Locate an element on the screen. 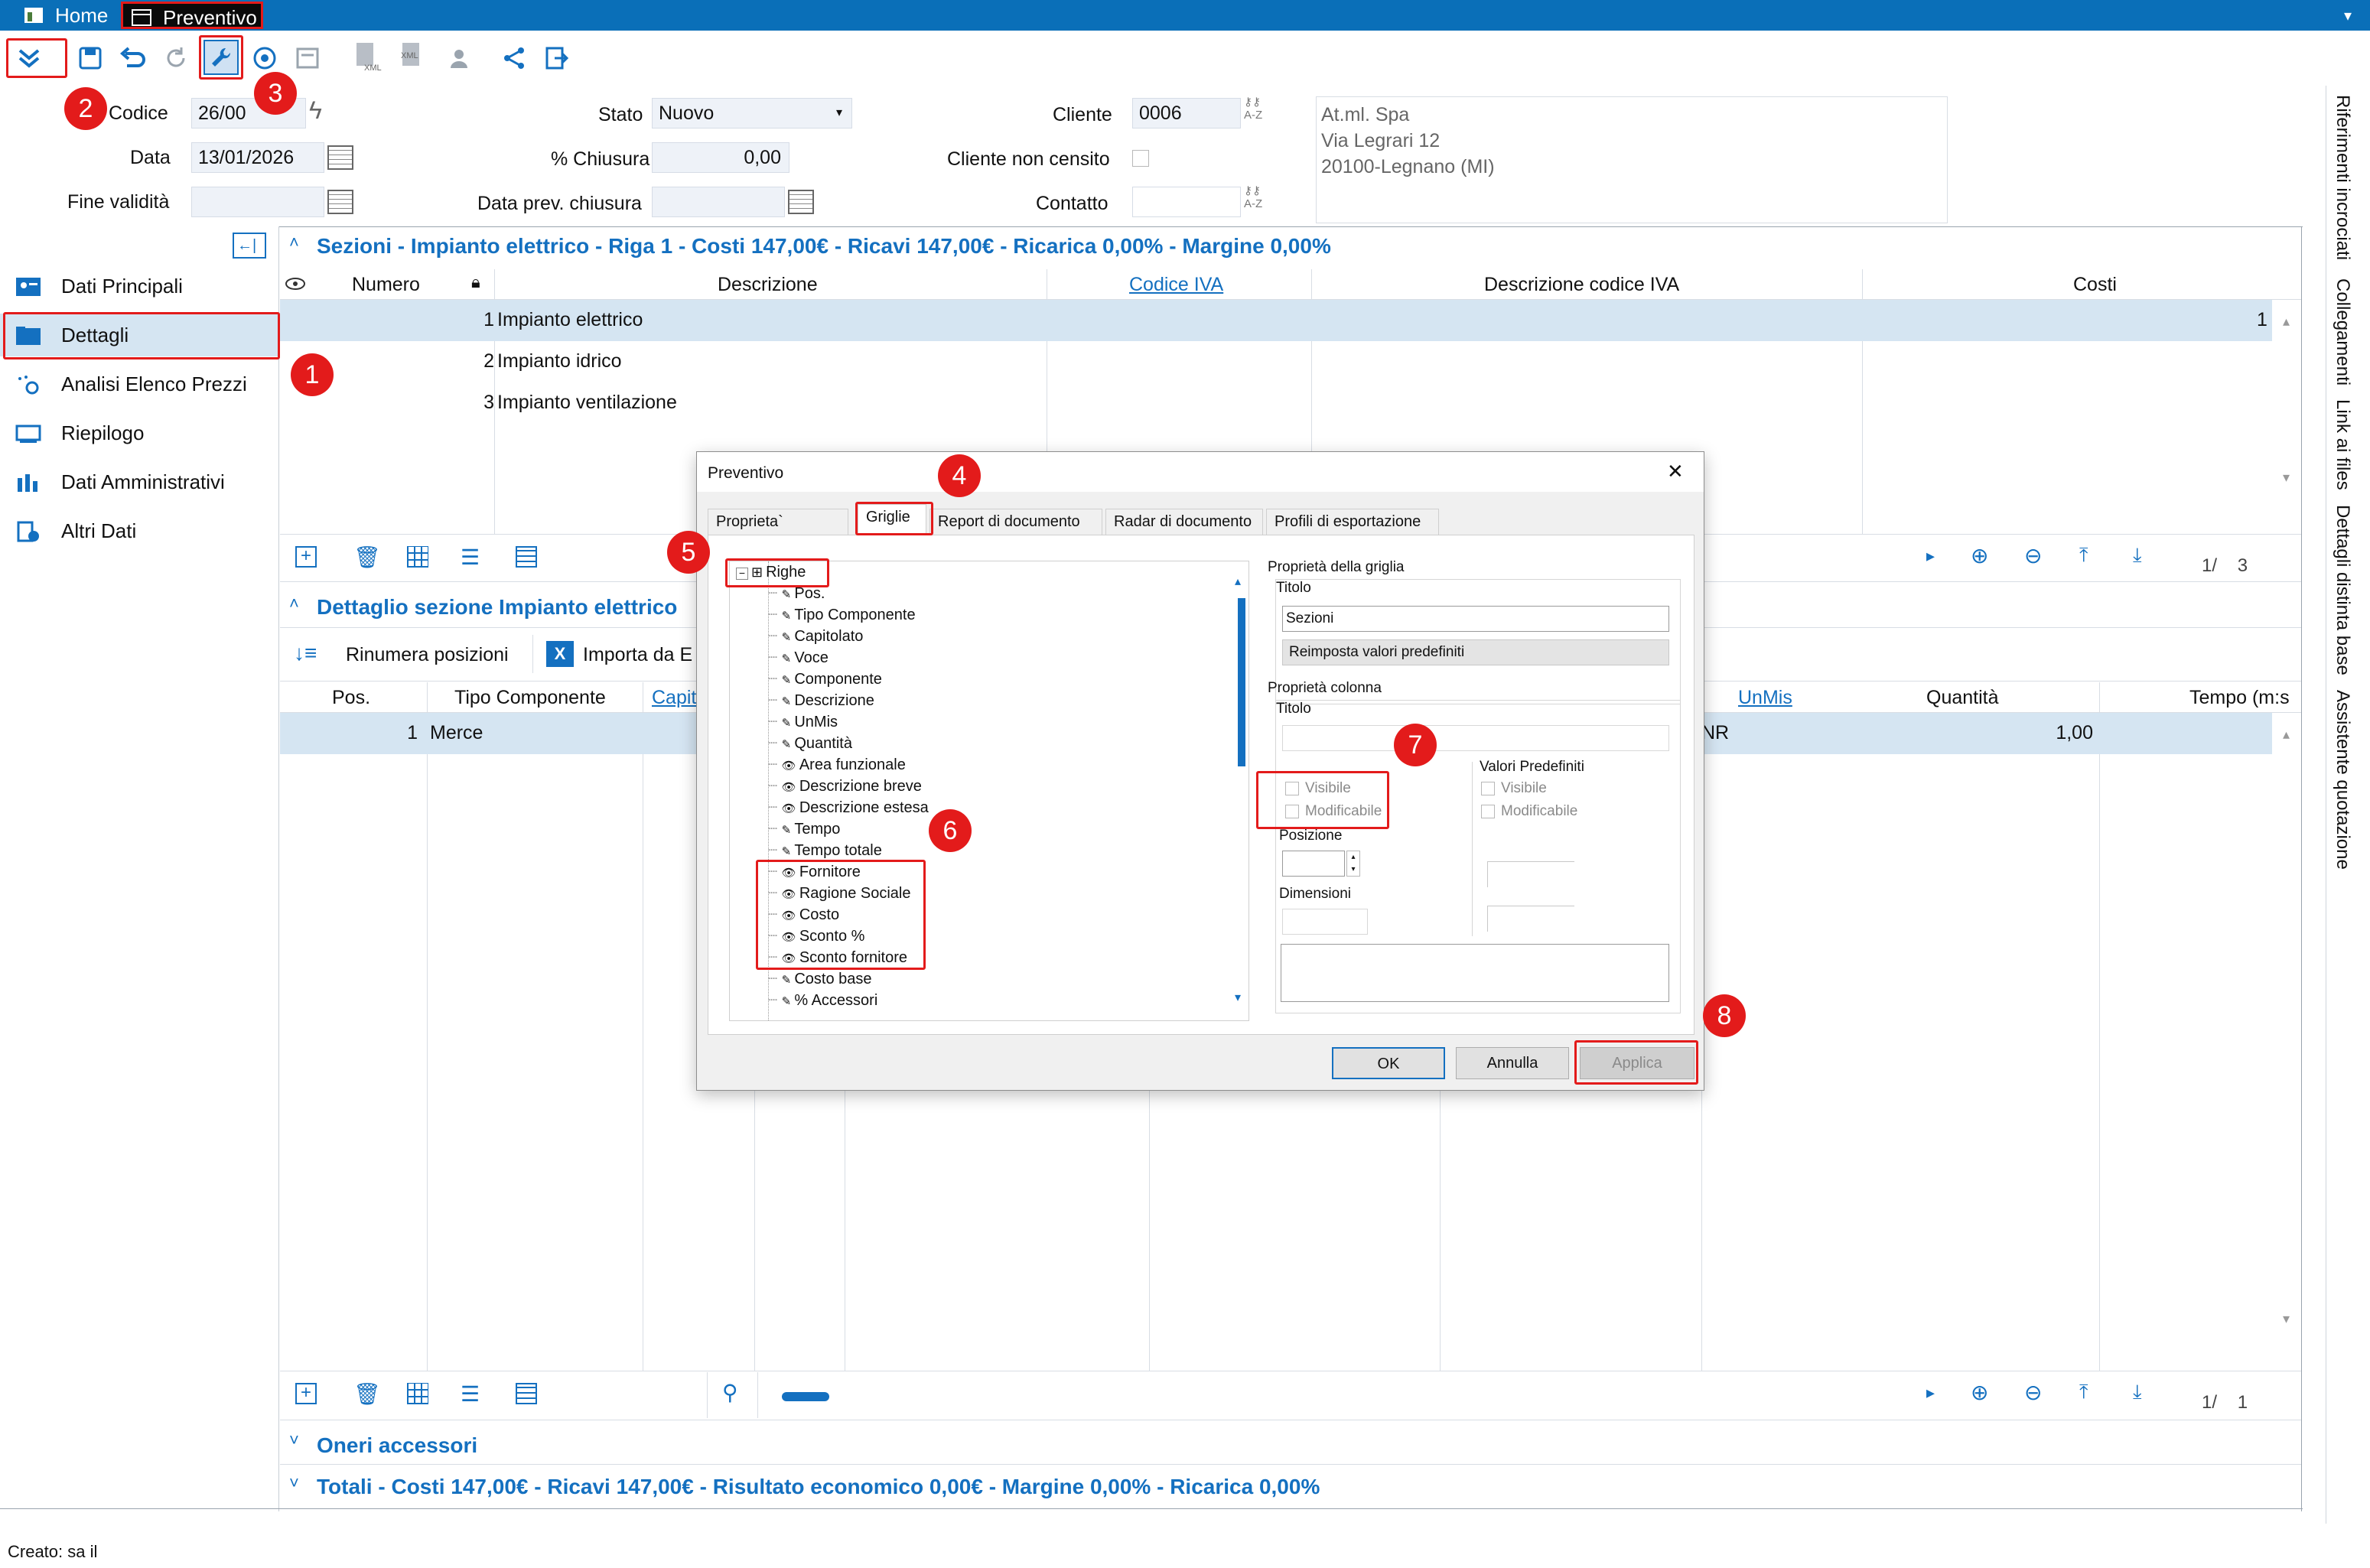  search-icon: ⚲ is located at coordinates (730, 1392).